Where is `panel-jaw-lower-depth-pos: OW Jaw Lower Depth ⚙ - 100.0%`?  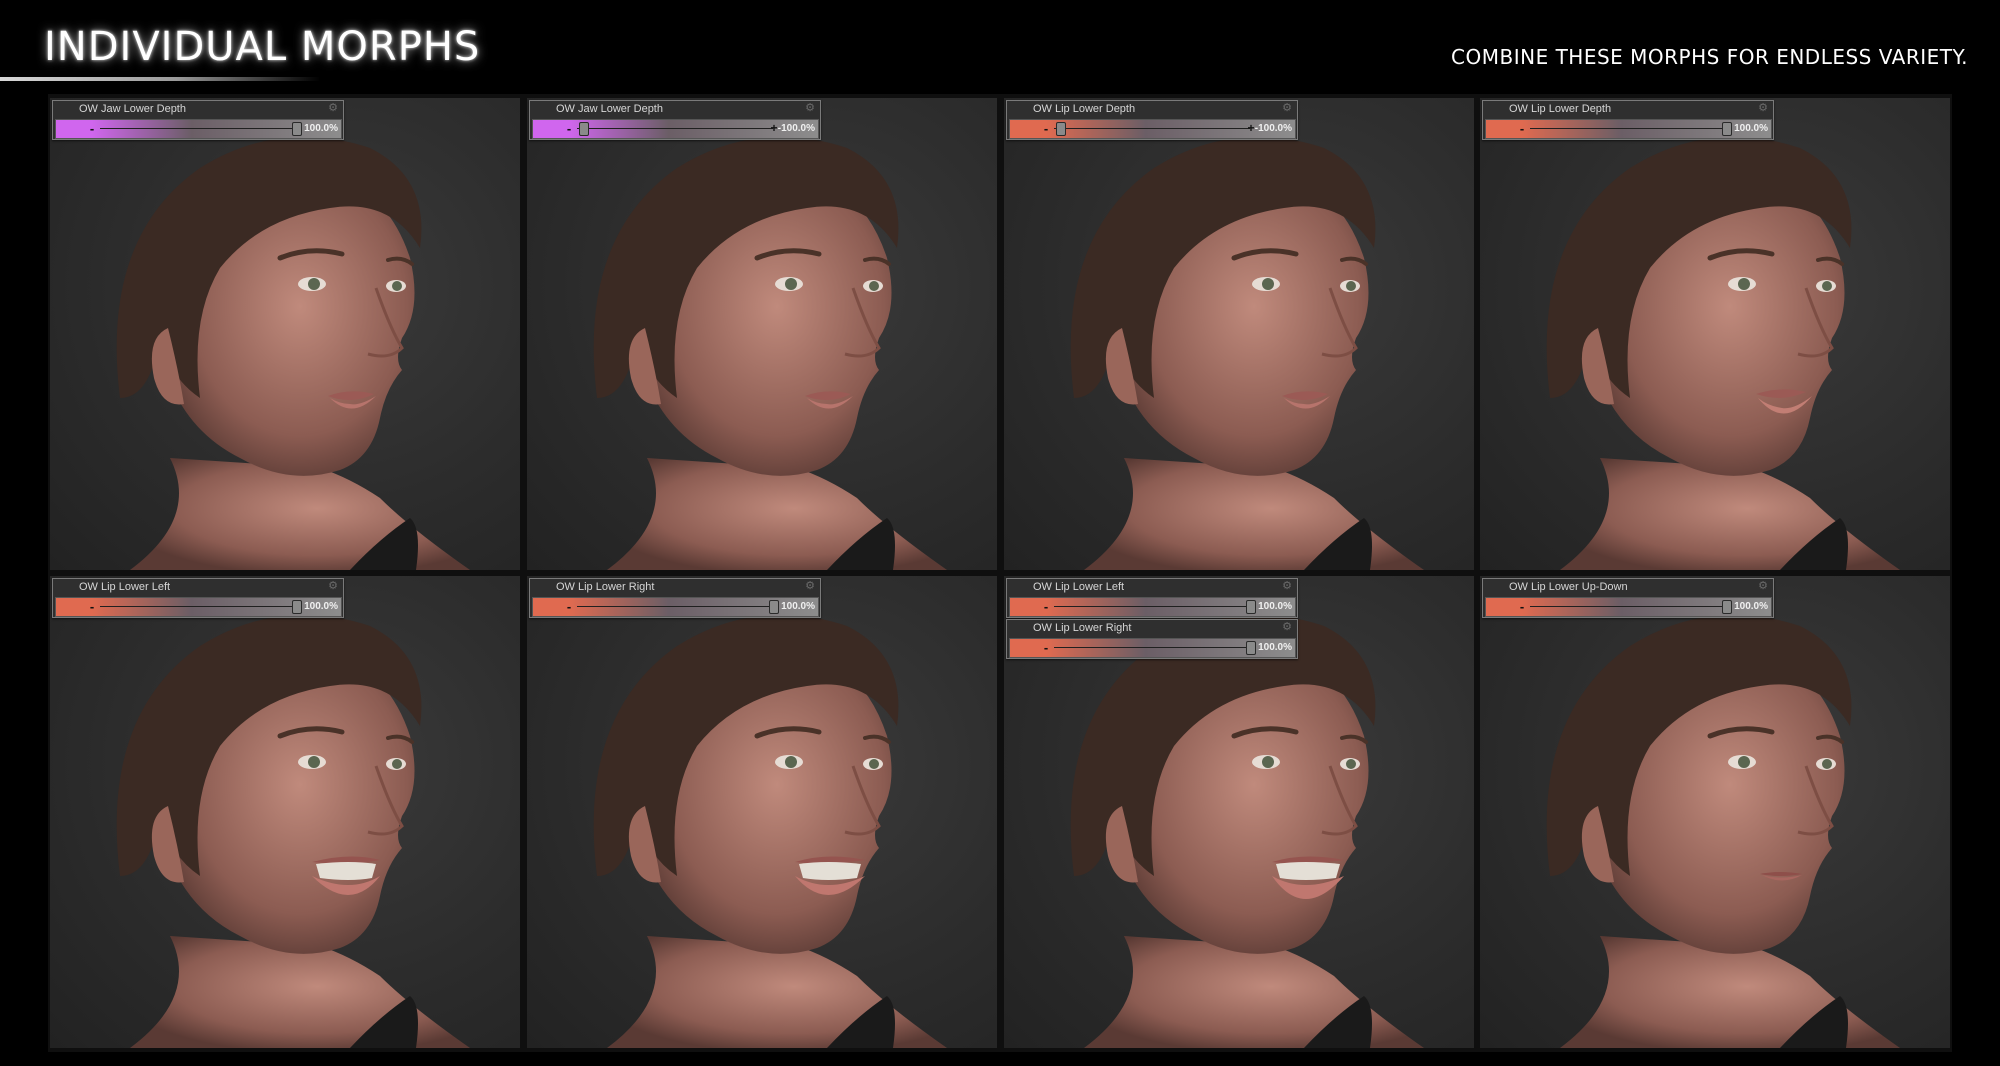 panel-jaw-lower-depth-pos: OW Jaw Lower Depth ⚙ - 100.0% is located at coordinates (285, 334).